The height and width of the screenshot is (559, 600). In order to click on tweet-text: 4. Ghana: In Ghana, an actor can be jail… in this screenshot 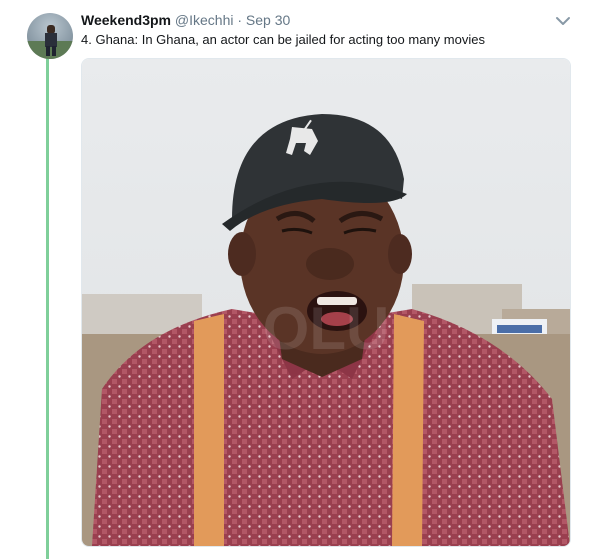, I will do `click(283, 39)`.